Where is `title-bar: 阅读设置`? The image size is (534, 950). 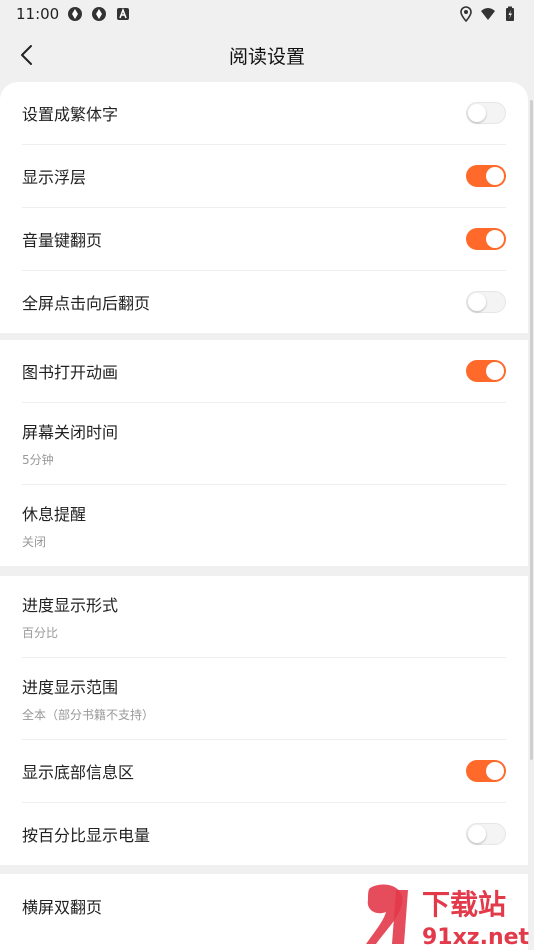
title-bar: 阅读设置 is located at coordinates (267, 55).